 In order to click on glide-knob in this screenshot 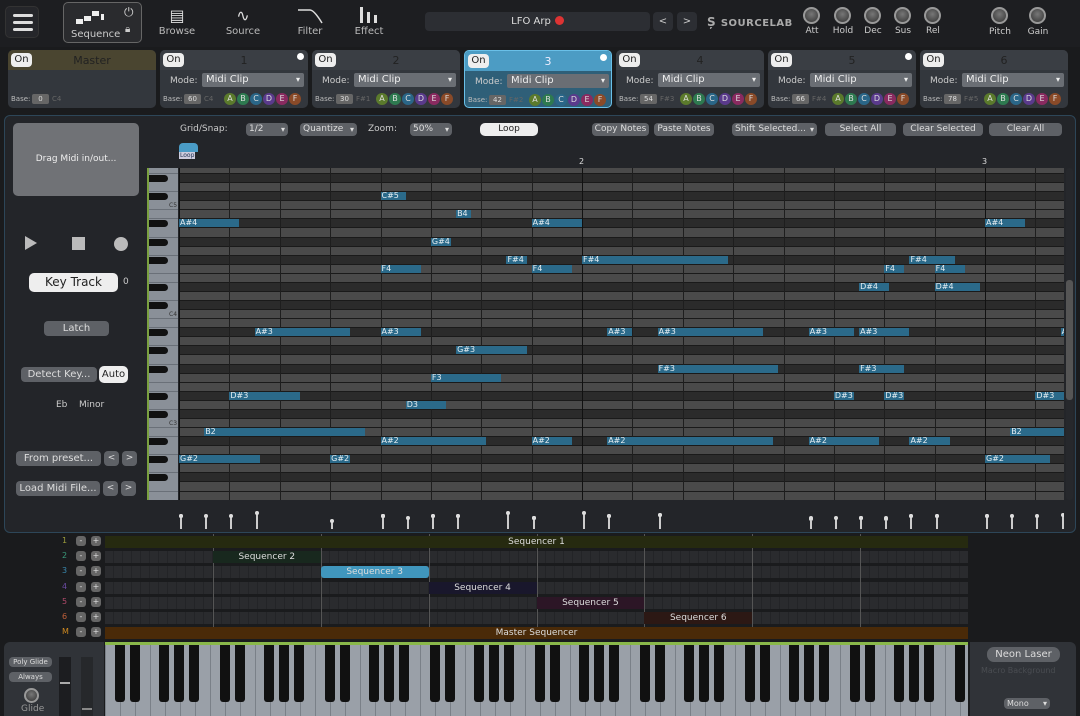, I will do `click(31, 695)`.